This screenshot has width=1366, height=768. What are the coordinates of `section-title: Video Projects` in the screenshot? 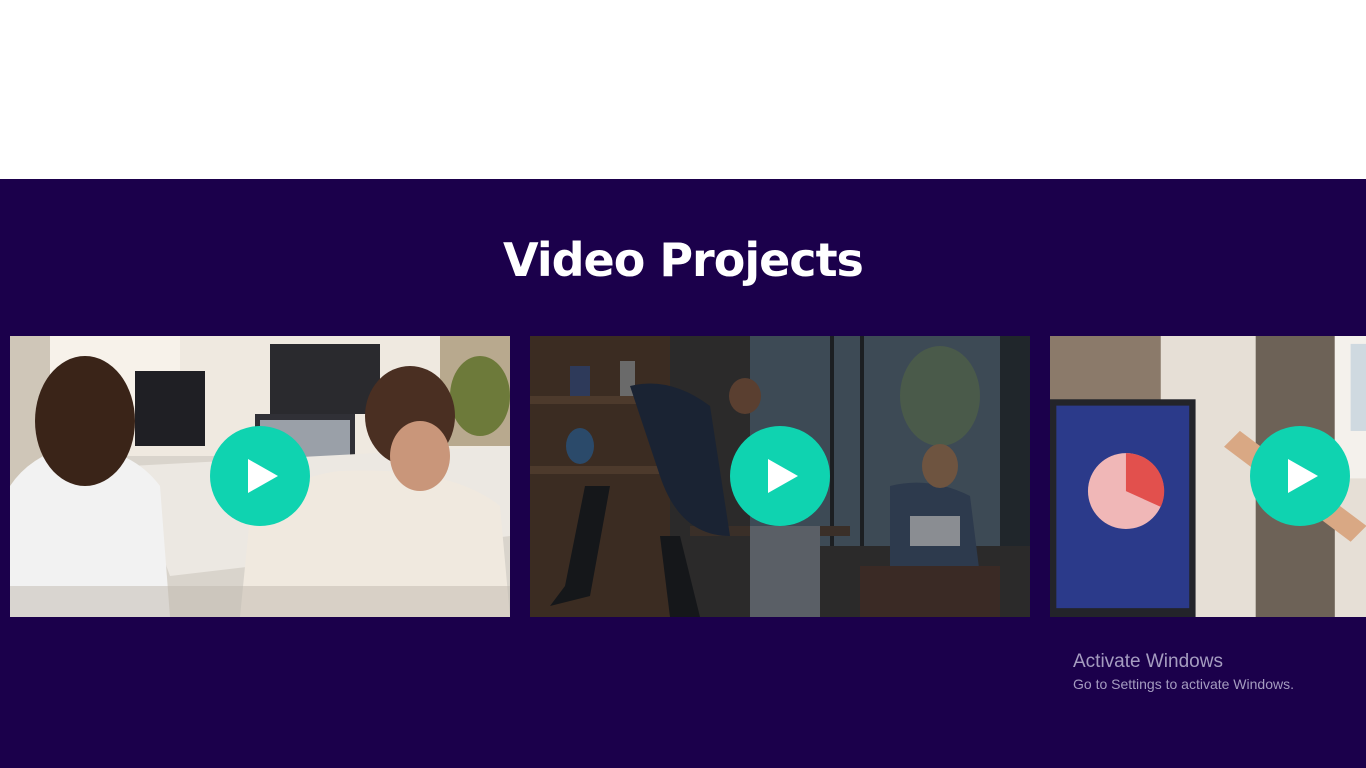 It's located at (683, 260).